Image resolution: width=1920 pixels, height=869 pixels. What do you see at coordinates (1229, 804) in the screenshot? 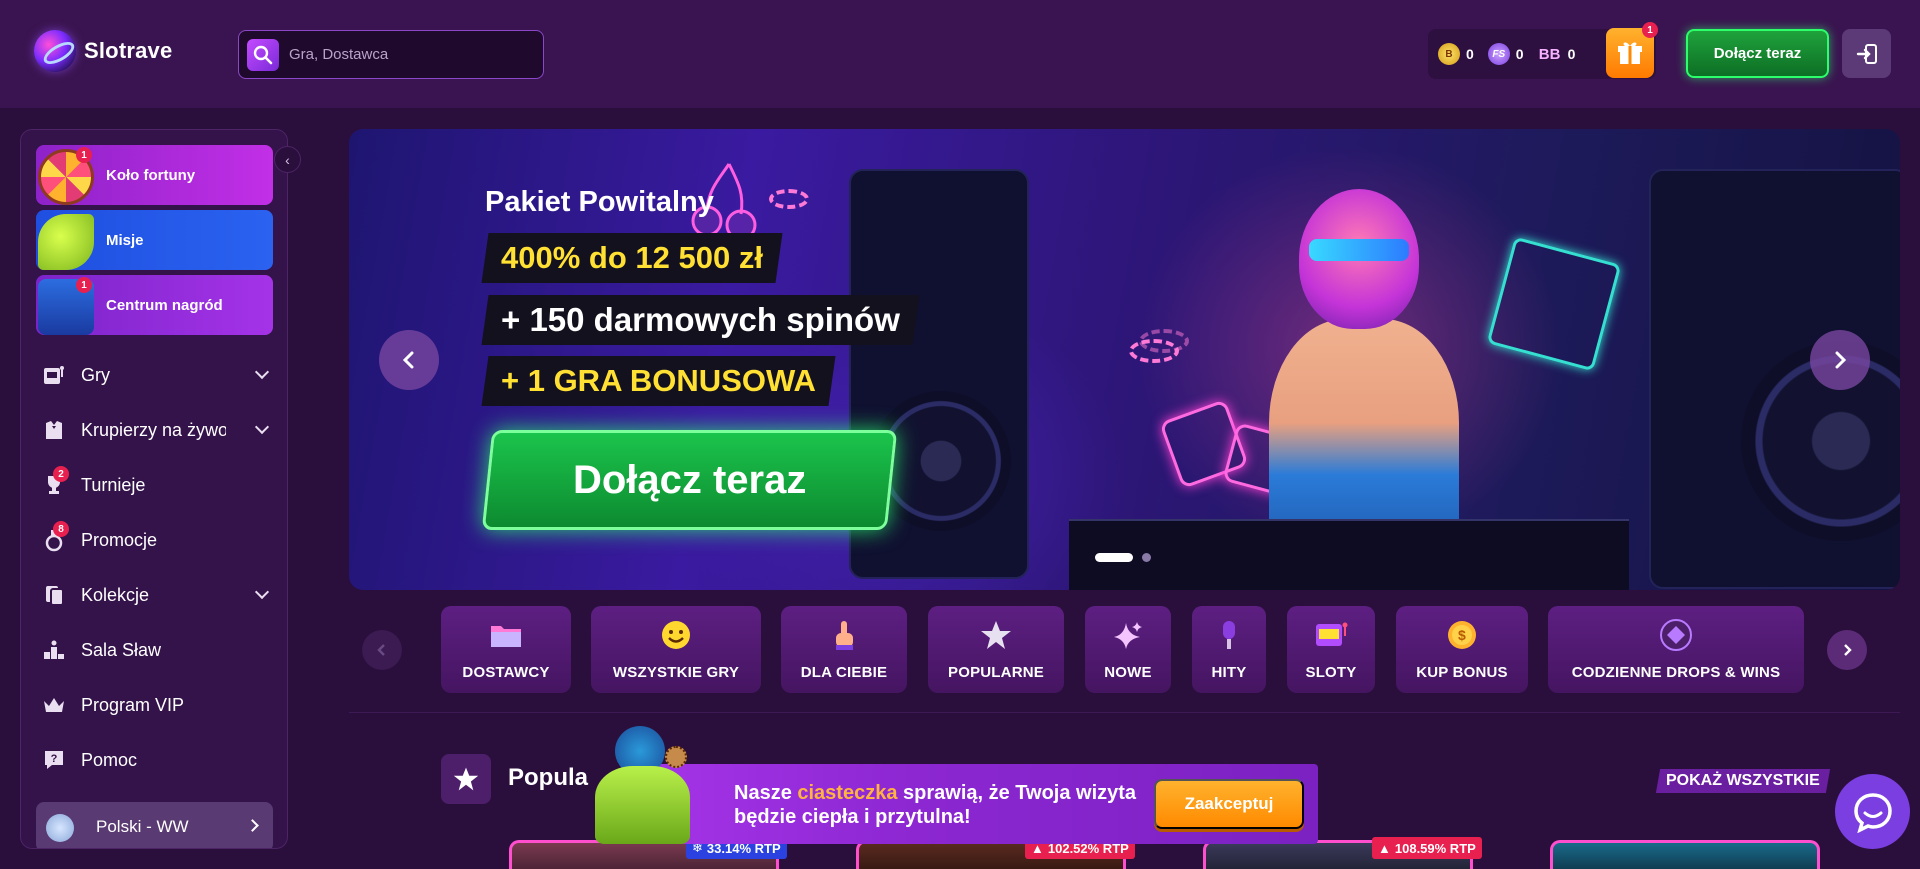
I see `accept-cookies-button: Zaakceptuj` at bounding box center [1229, 804].